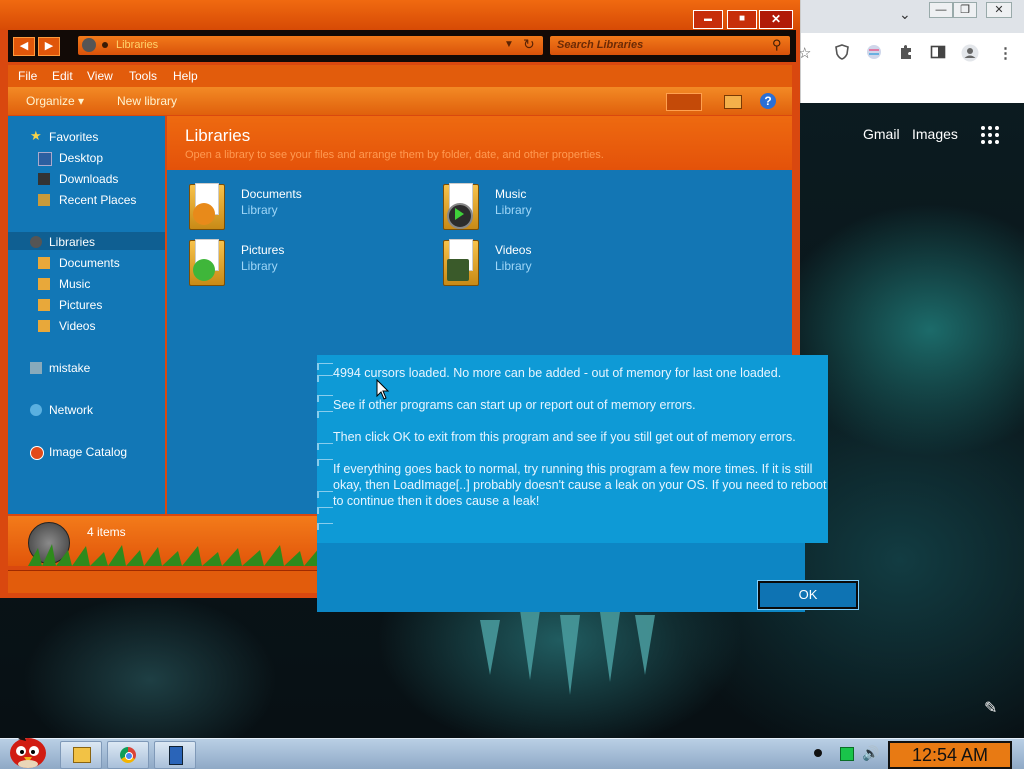  Describe the element at coordinates (990, 708) in the screenshot. I see `pencil-icon: ✎` at that location.